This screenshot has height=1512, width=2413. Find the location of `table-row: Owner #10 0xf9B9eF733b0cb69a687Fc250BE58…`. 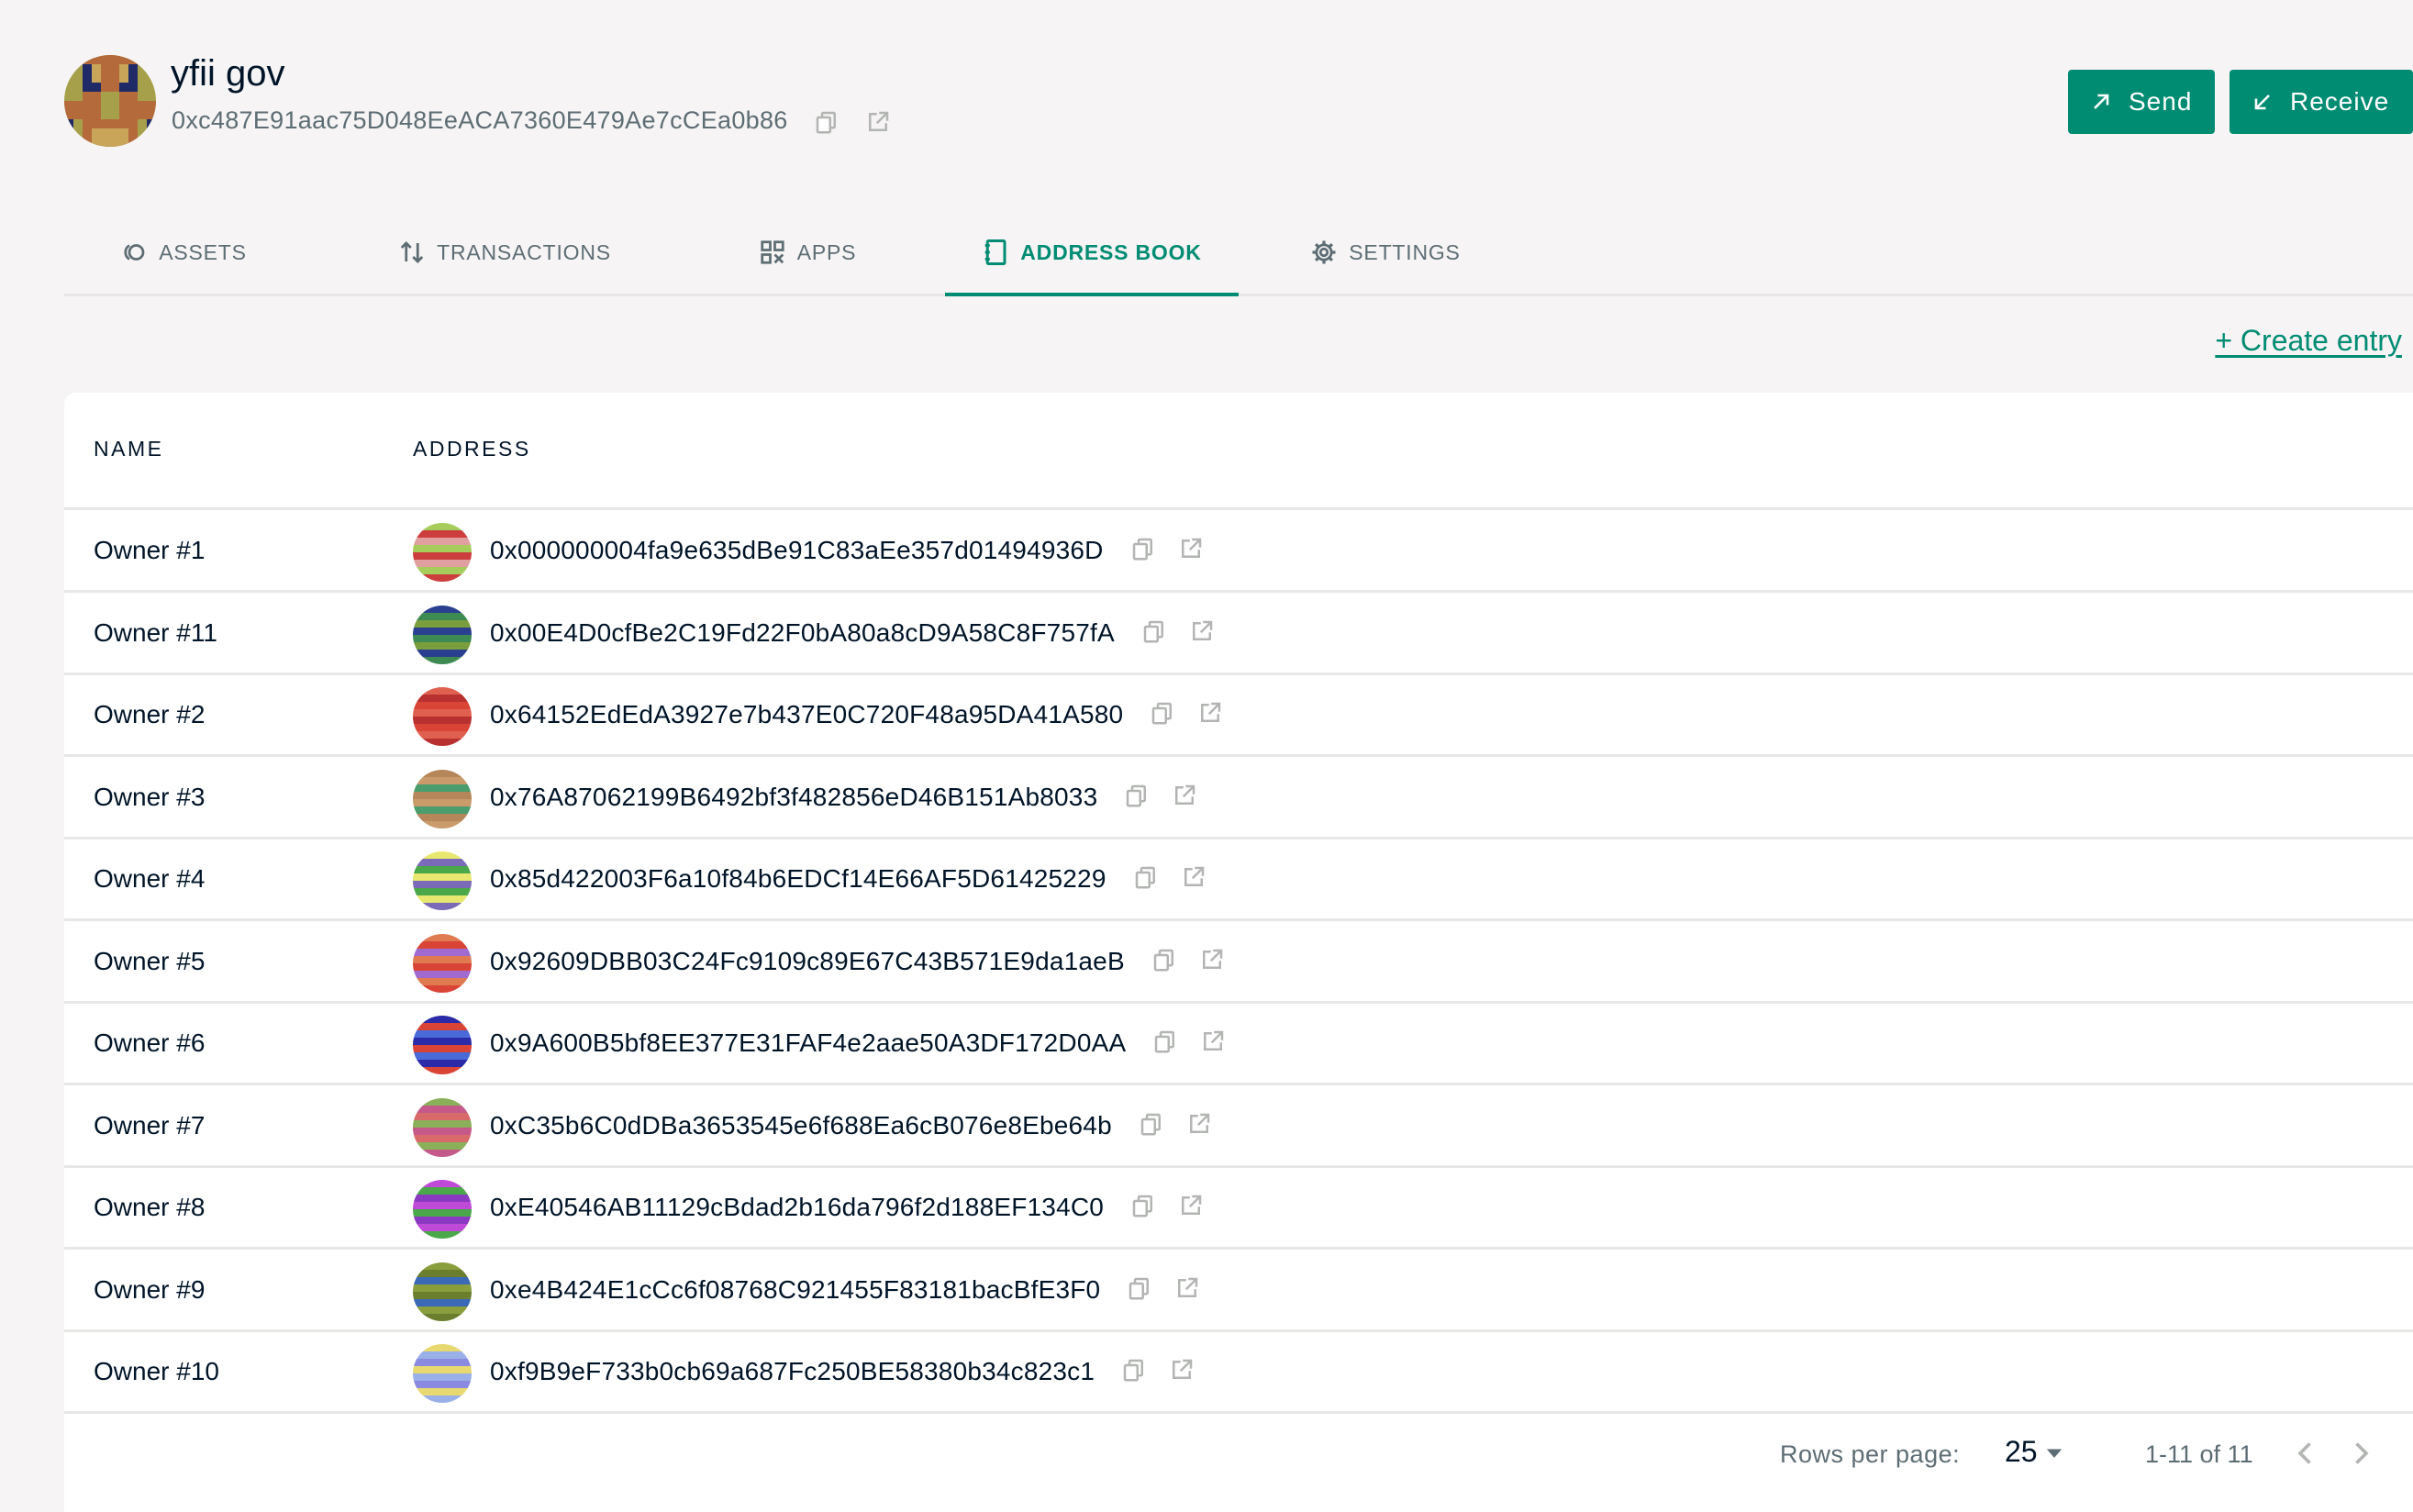

table-row: Owner #10 0xf9B9eF733b0cb69a687Fc250BE58… is located at coordinates (1238, 1372).